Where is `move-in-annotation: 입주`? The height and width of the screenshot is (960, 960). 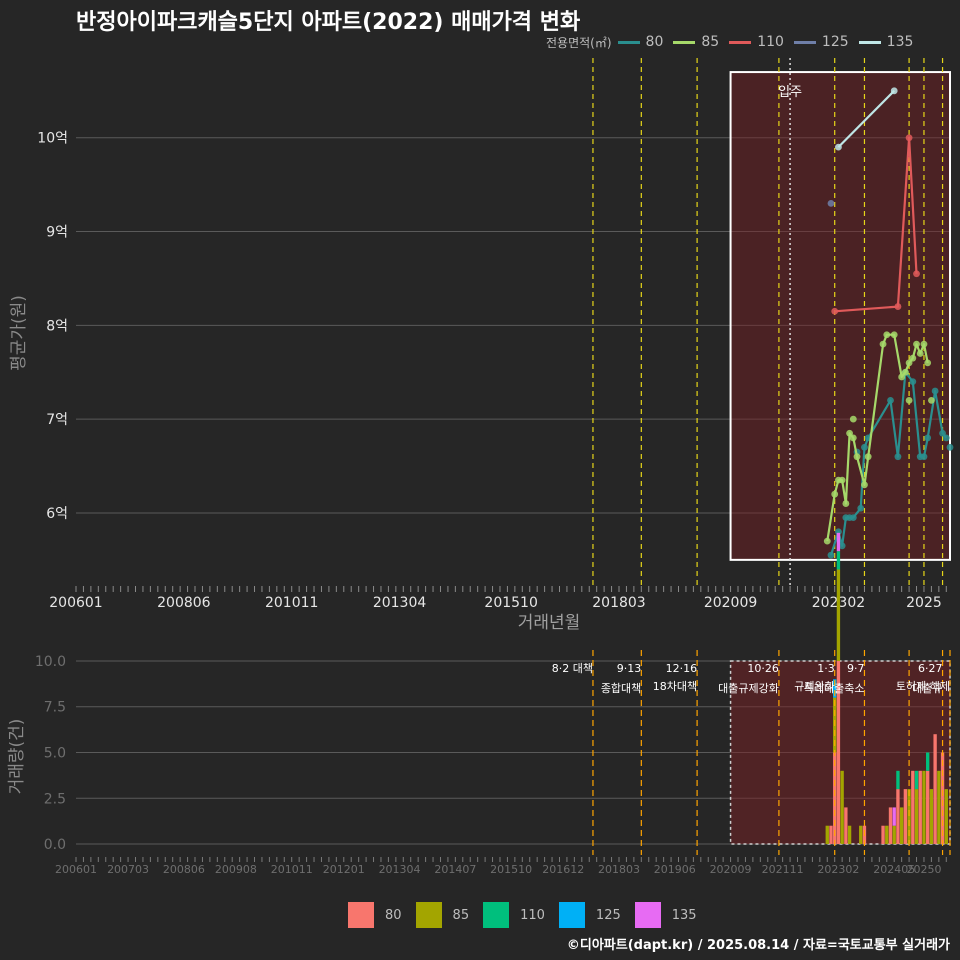
move-in-annotation: 입주 is located at coordinates (790, 92).